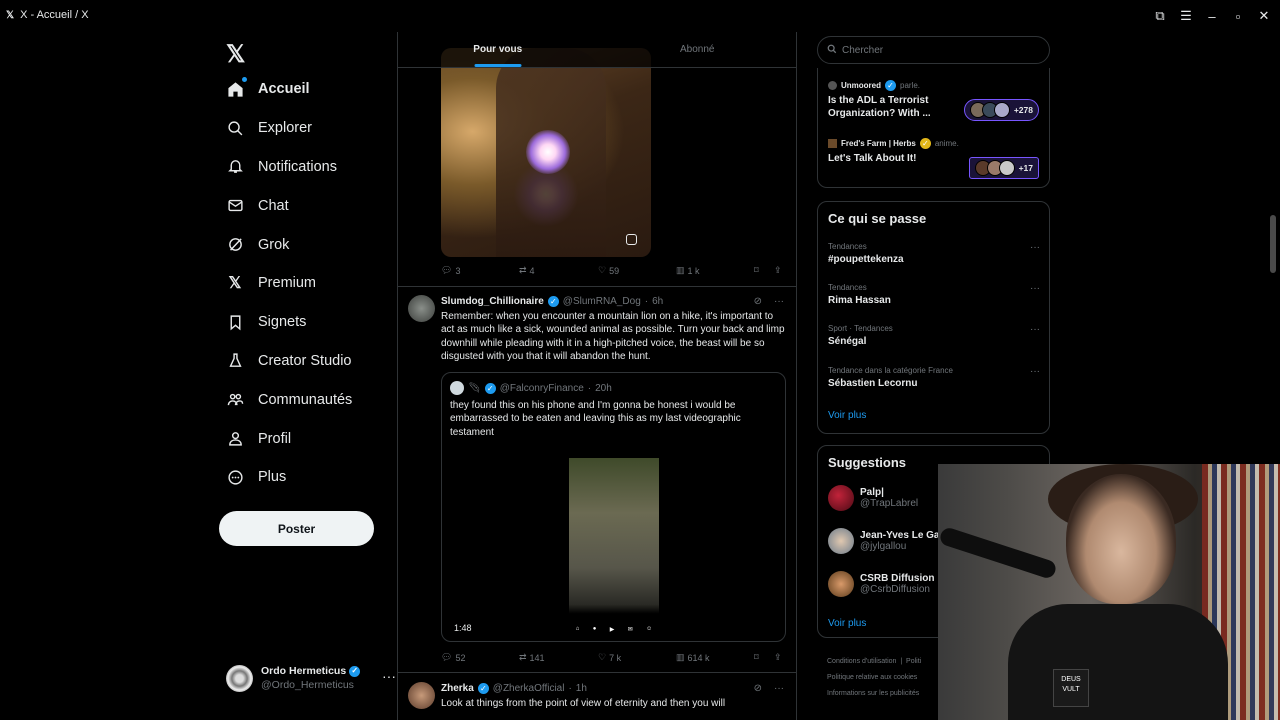  Describe the element at coordinates (302, 244) in the screenshot. I see `nav-item-grok: Grok` at that location.